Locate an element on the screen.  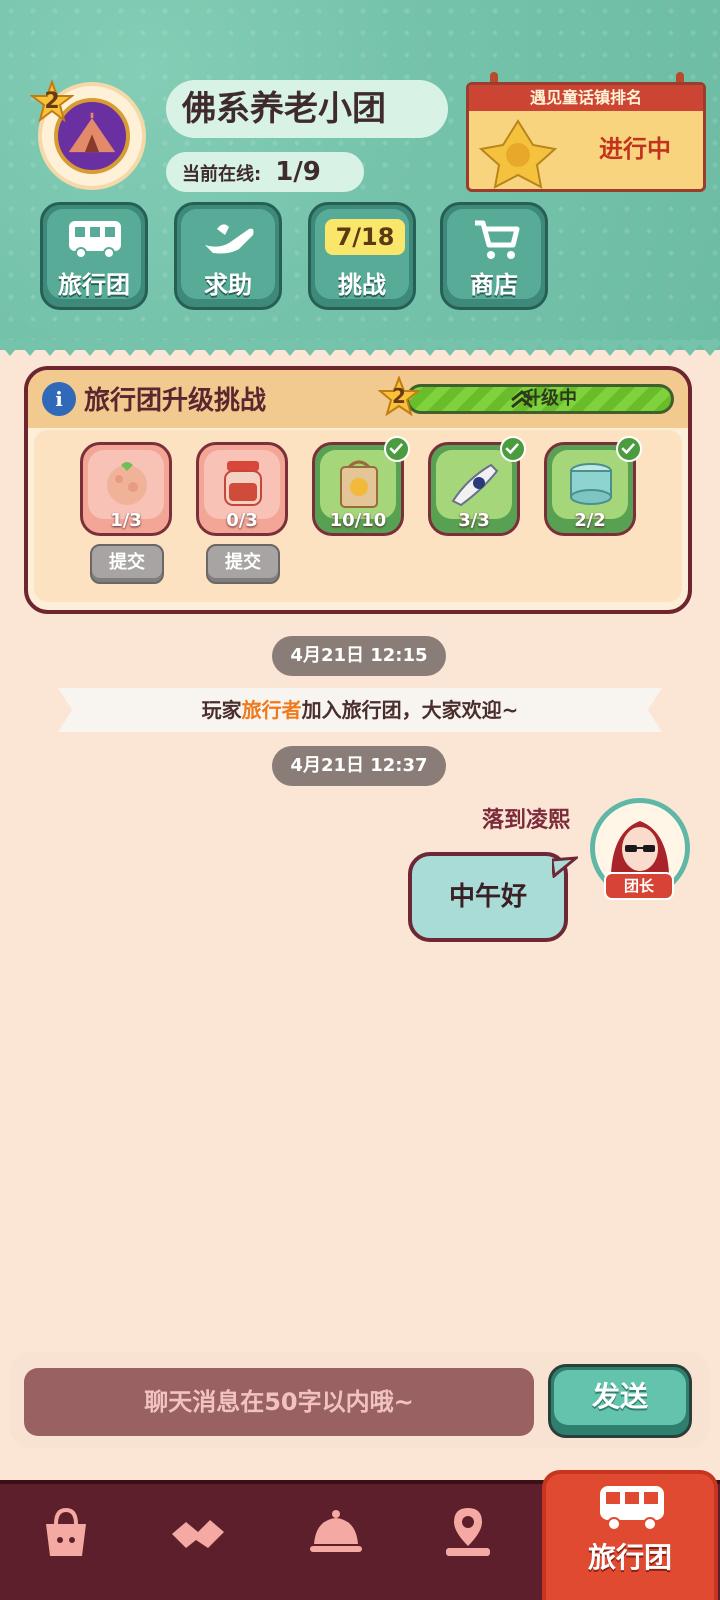
nav-shop-label: 商店 is located at coordinates (494, 285).